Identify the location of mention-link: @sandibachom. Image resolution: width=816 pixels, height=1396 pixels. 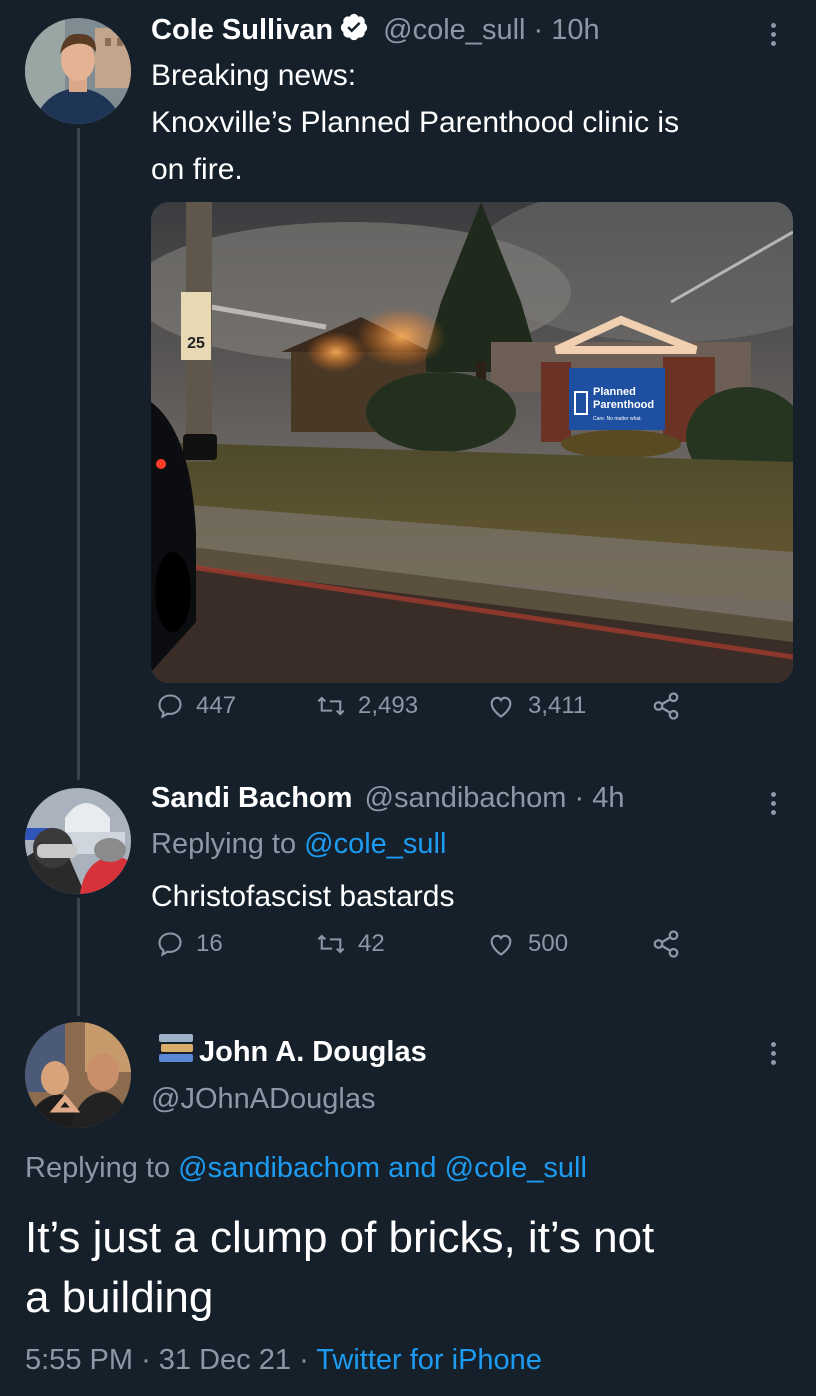
(279, 1168).